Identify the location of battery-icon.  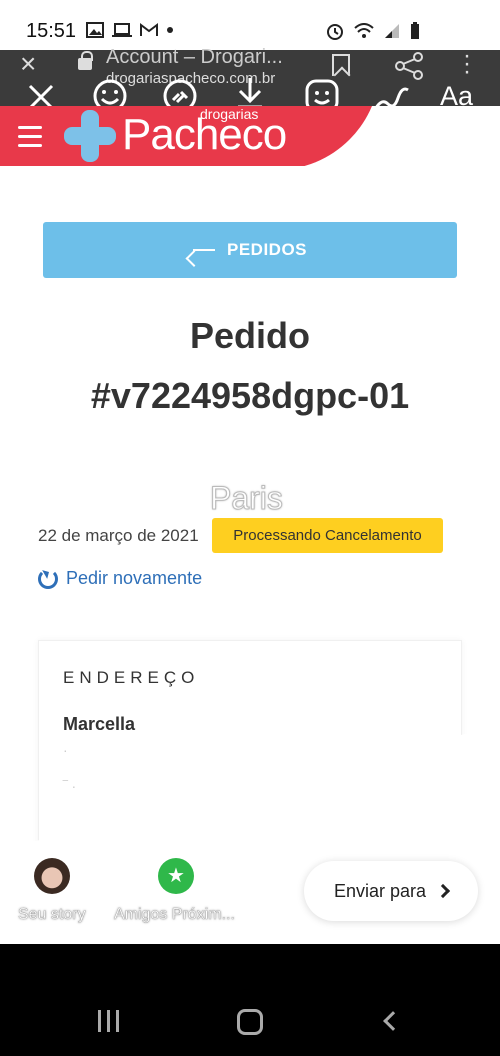
(415, 30).